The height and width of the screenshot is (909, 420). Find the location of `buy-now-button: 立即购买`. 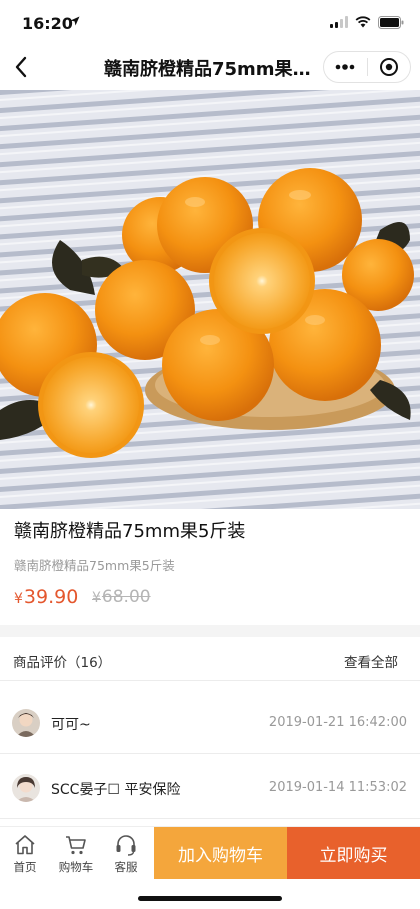

buy-now-button: 立即购买 is located at coordinates (353, 853).